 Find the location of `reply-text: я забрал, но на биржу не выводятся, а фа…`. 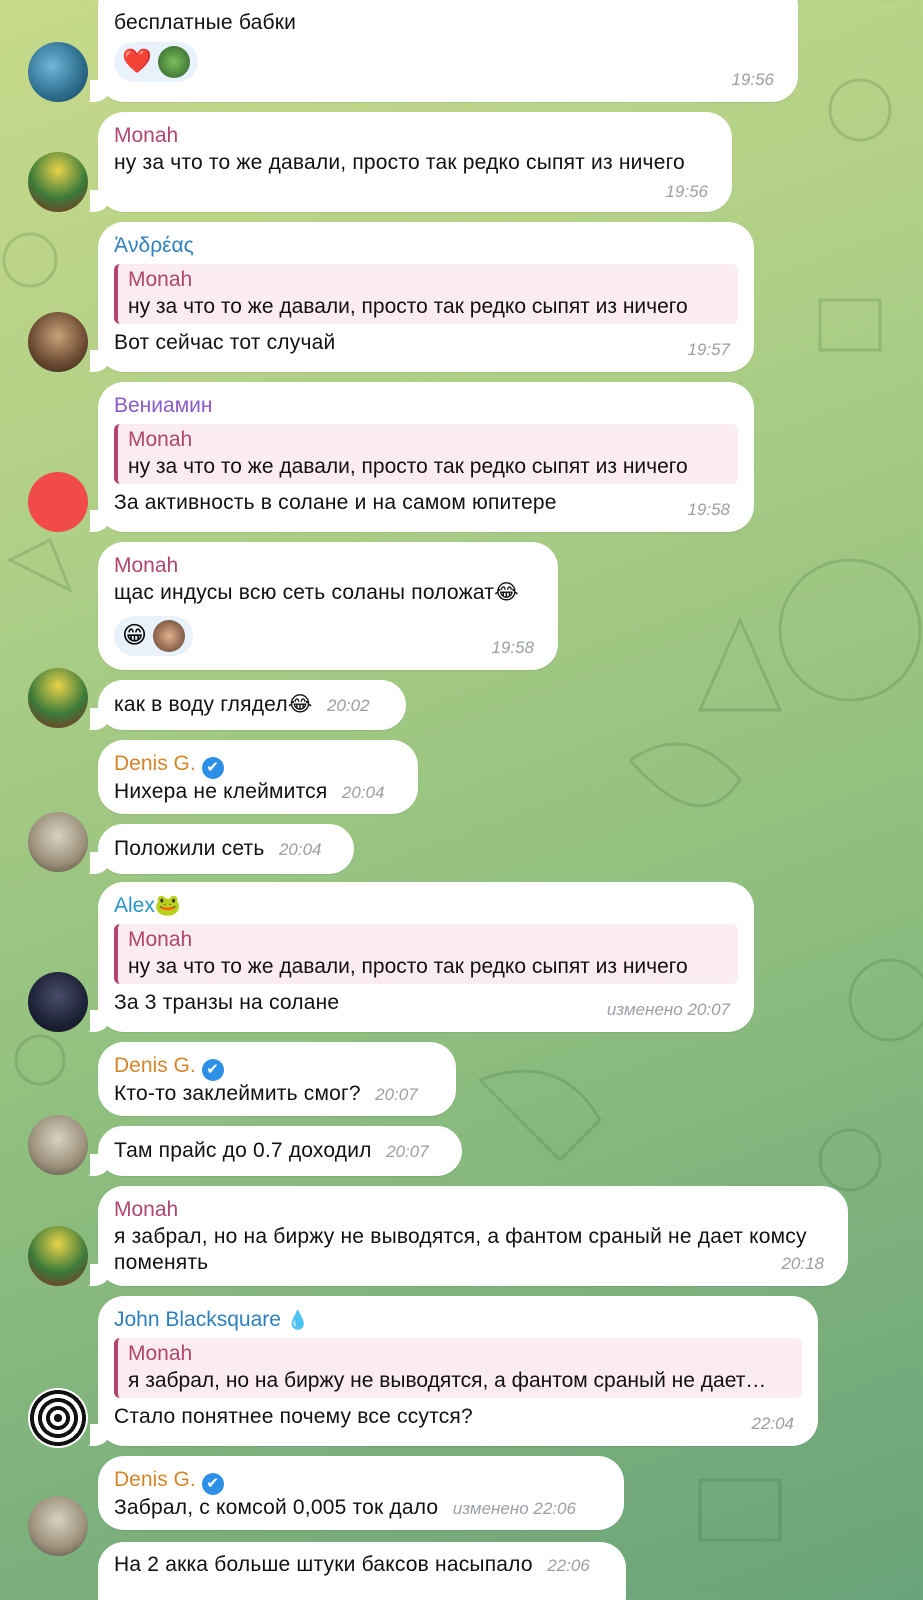

reply-text: я забрал, но на биржу не выводятся, а фа… is located at coordinates (447, 1380).